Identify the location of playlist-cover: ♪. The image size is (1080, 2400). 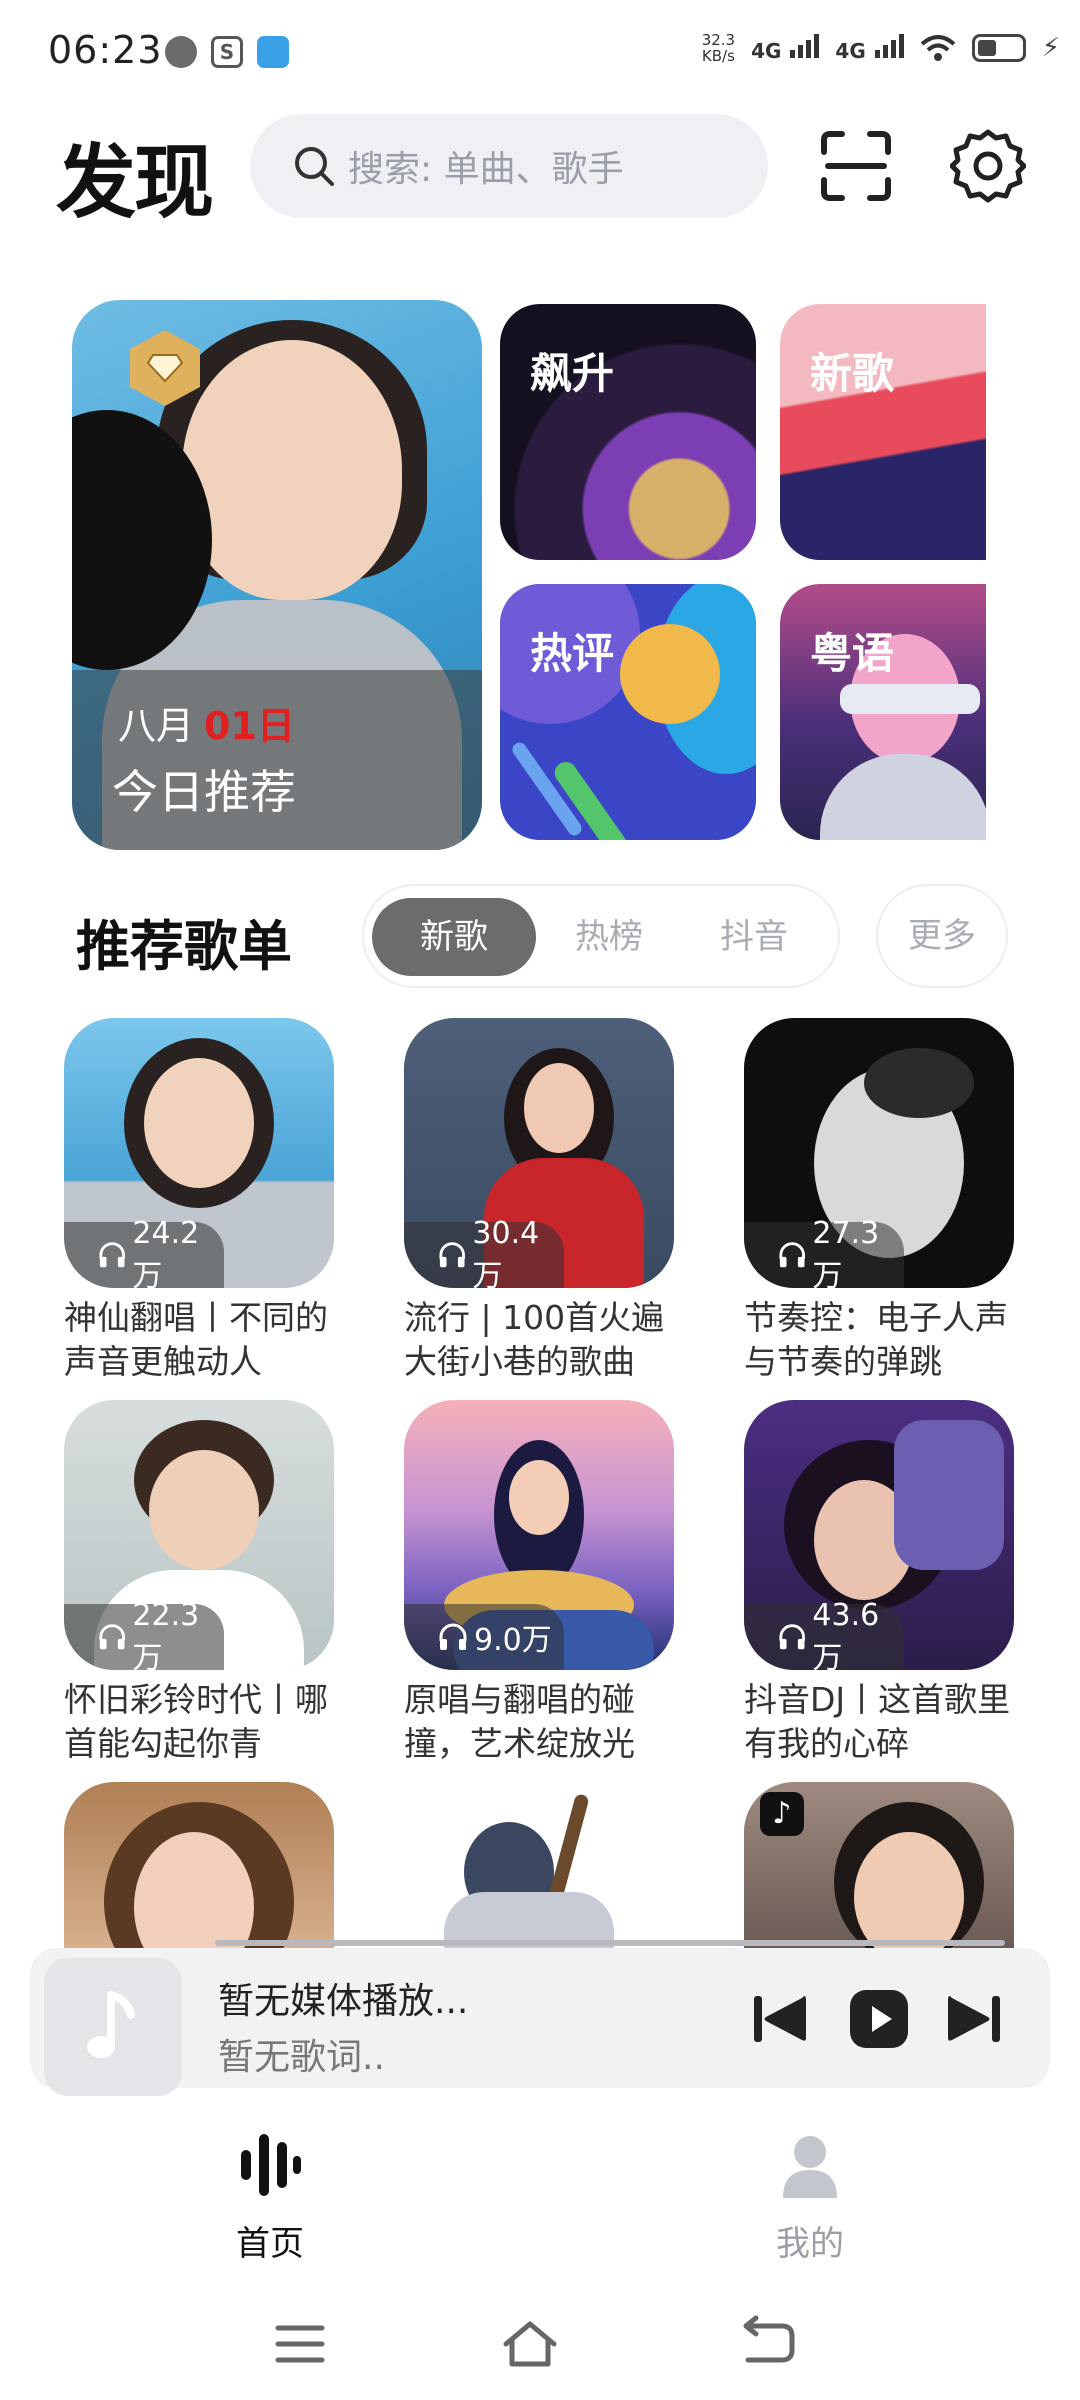
(879, 1867).